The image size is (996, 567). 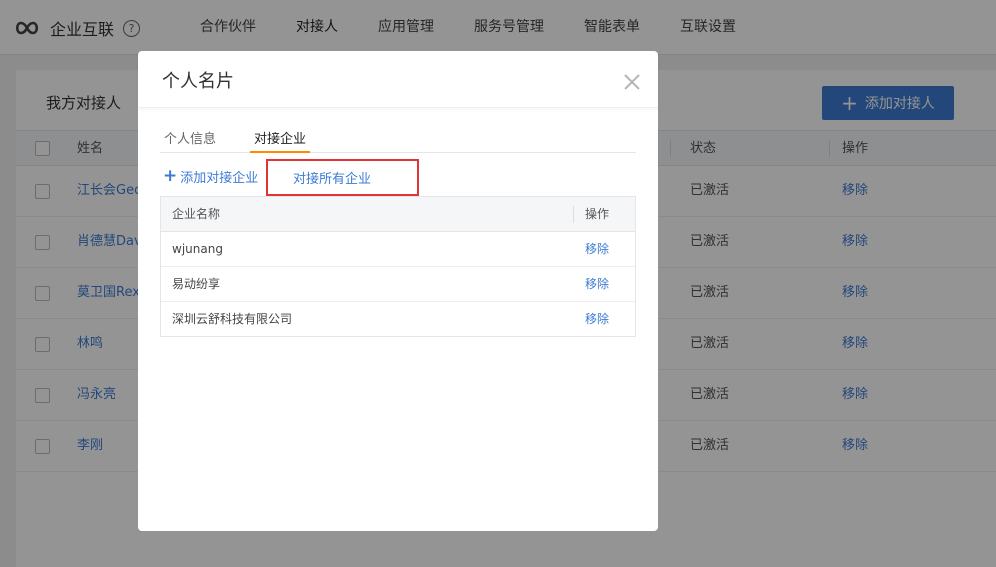 I want to click on company-name: 易动纷享, so click(x=196, y=284).